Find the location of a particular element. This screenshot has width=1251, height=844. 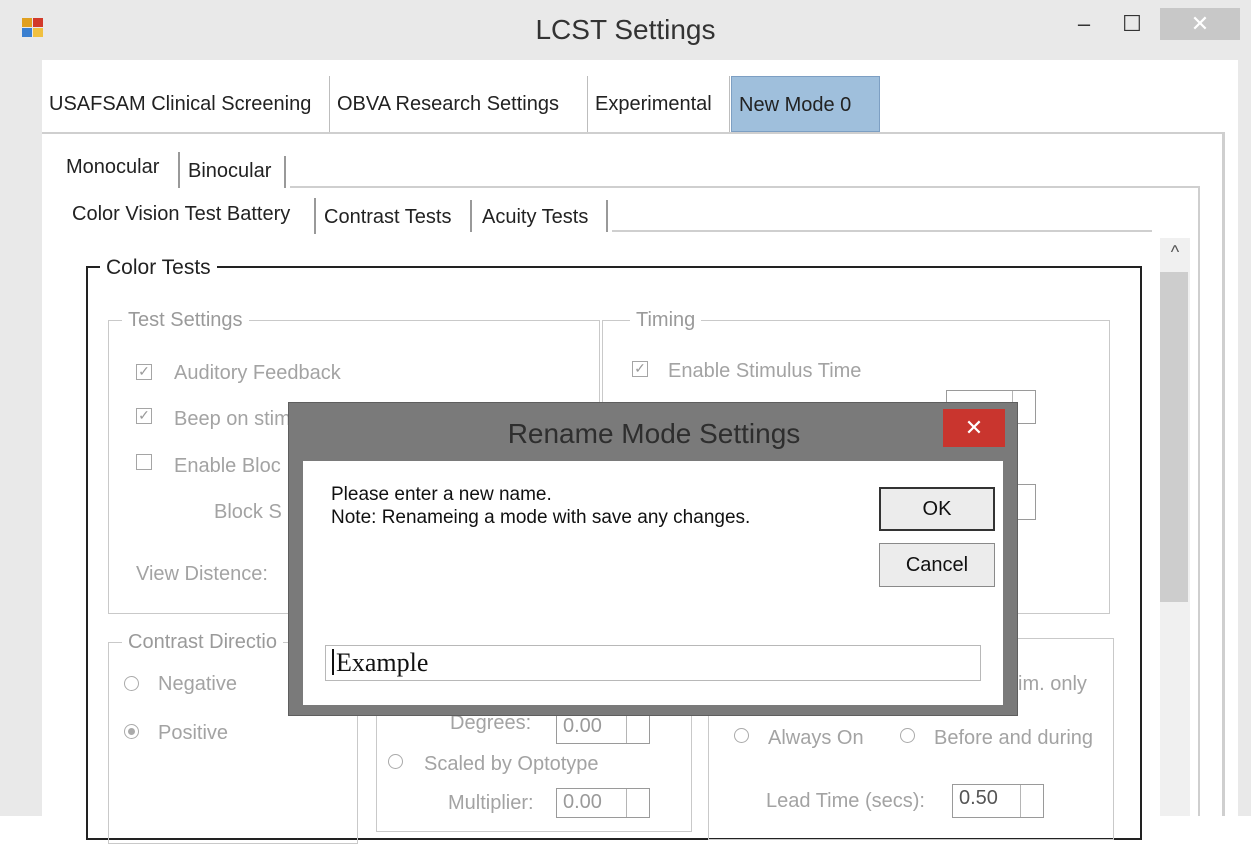

maximize-button: ☐ is located at coordinates (1132, 24).